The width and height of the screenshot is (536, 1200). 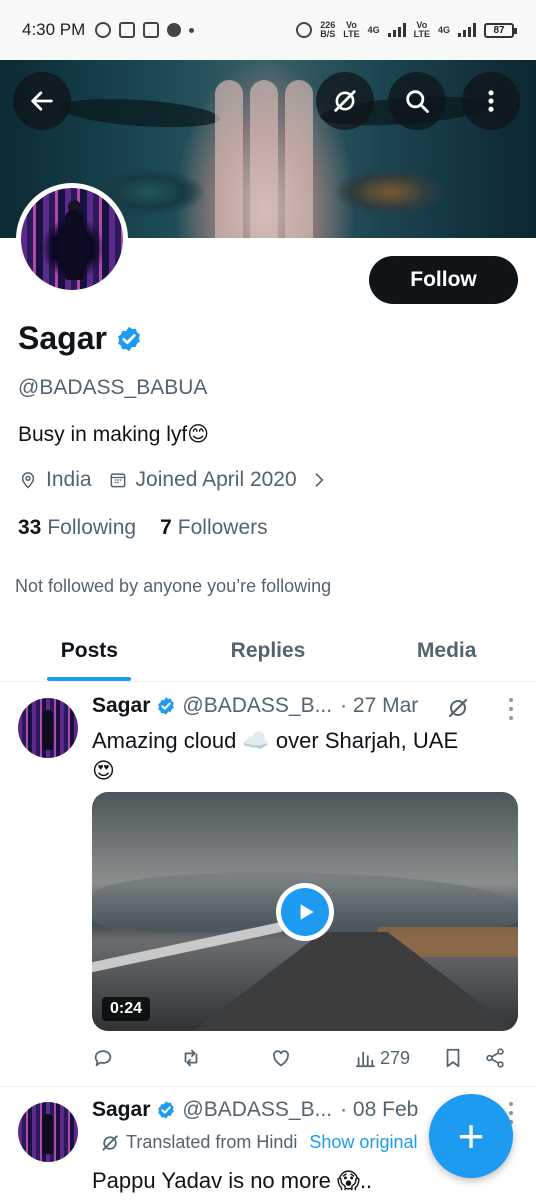 I want to click on profile-joined: Joined April 2020, so click(x=218, y=480).